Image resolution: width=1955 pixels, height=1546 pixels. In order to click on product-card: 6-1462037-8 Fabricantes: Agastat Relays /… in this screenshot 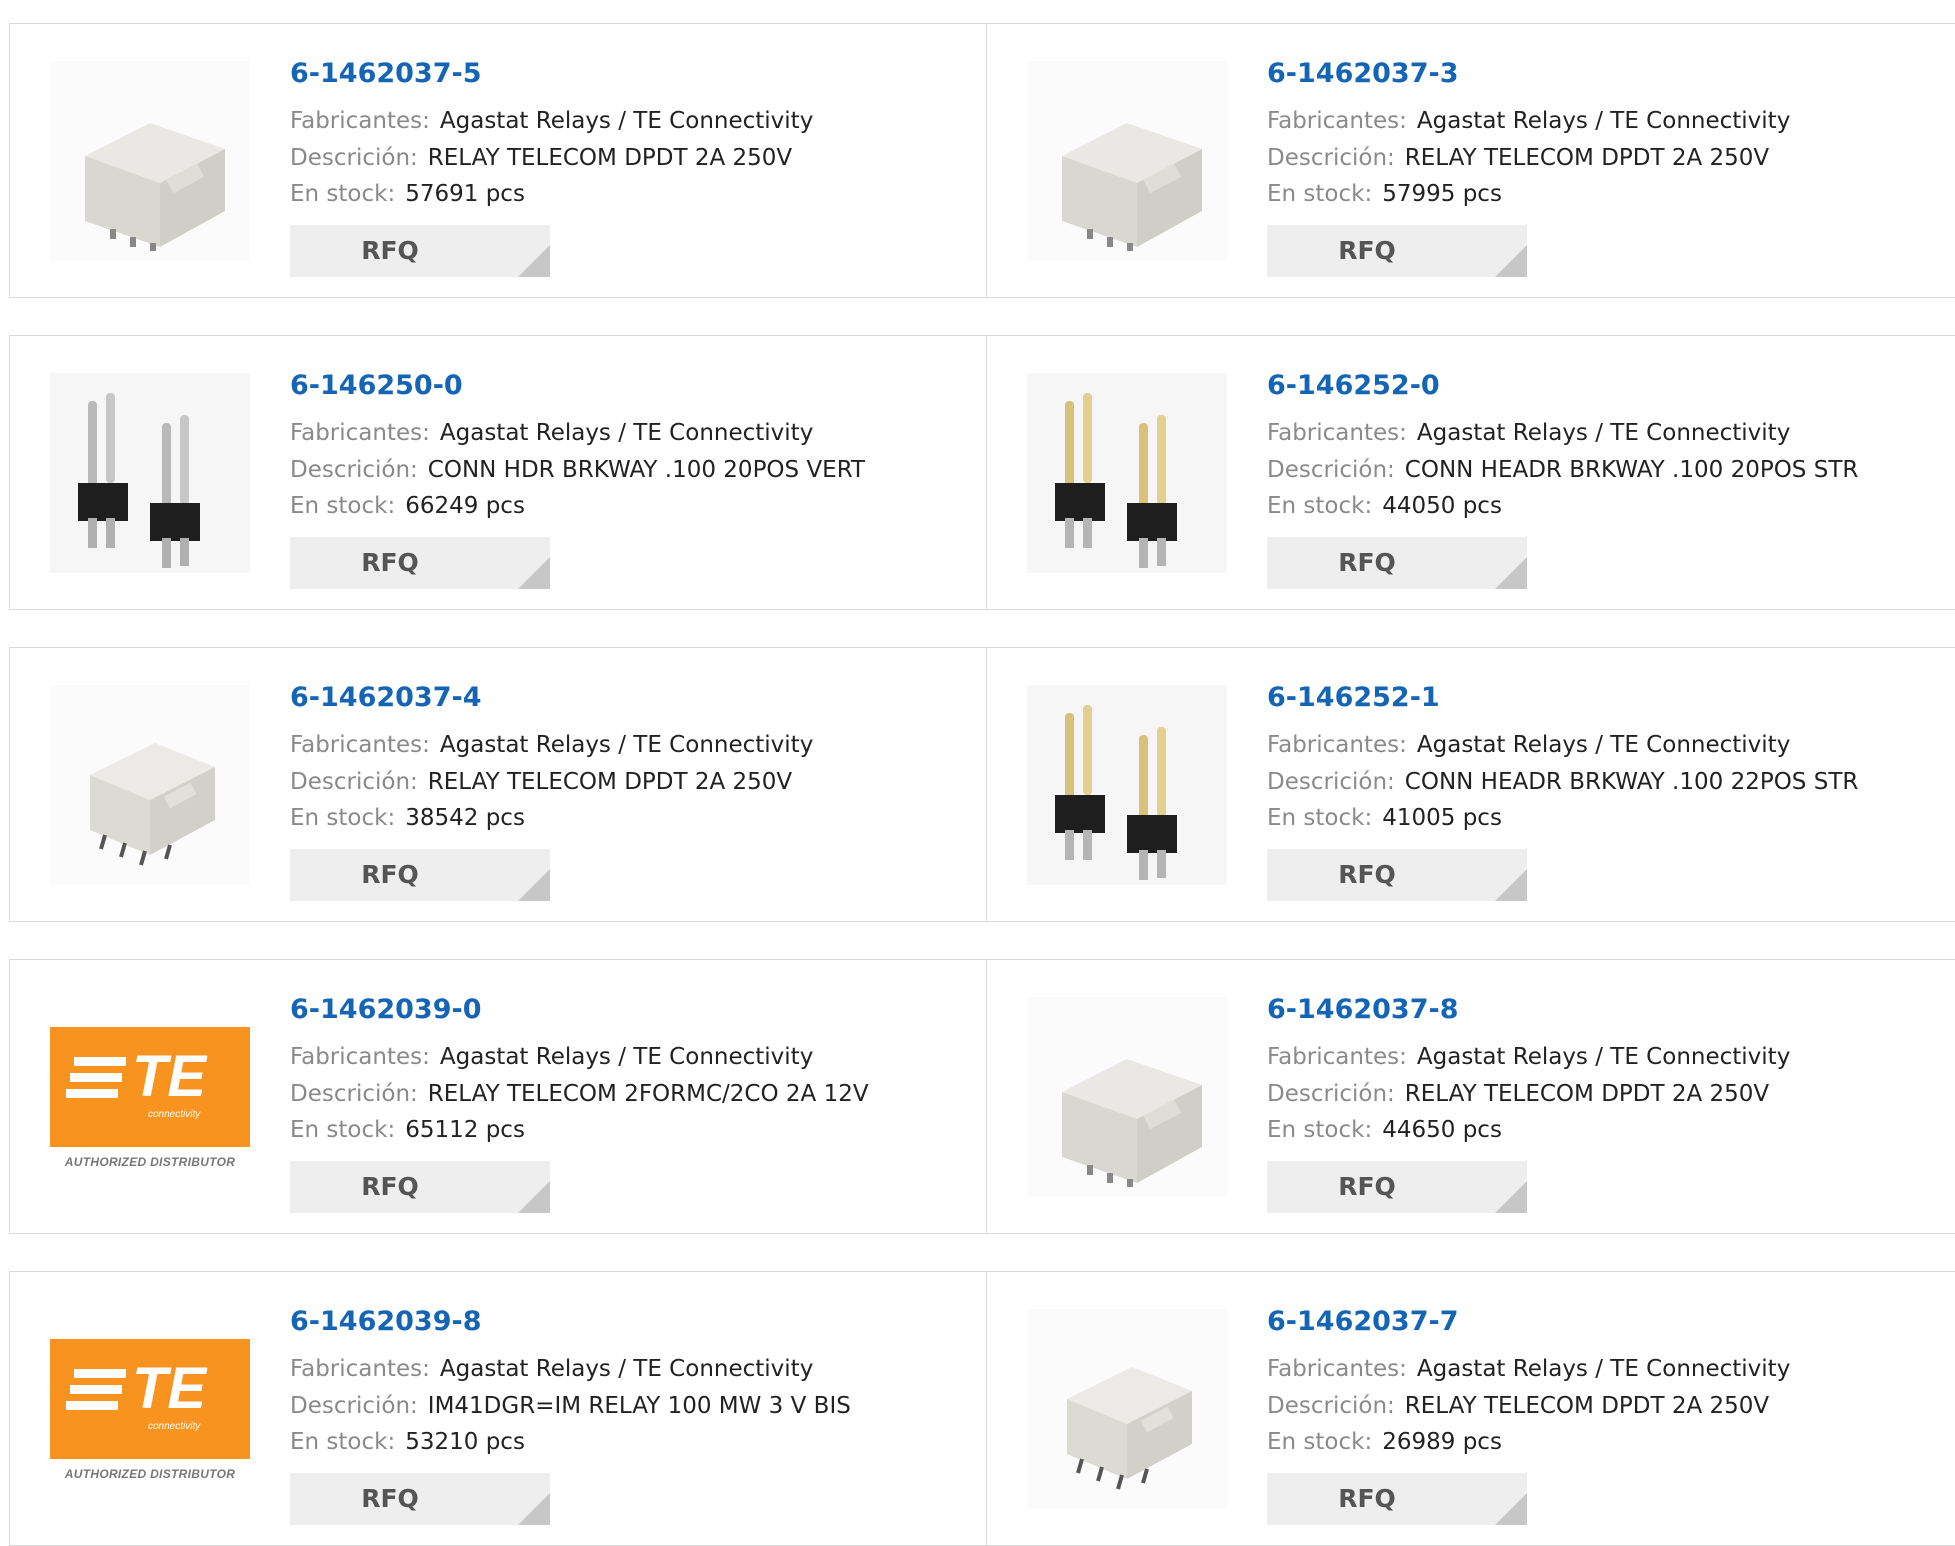, I will do `click(1471, 1096)`.